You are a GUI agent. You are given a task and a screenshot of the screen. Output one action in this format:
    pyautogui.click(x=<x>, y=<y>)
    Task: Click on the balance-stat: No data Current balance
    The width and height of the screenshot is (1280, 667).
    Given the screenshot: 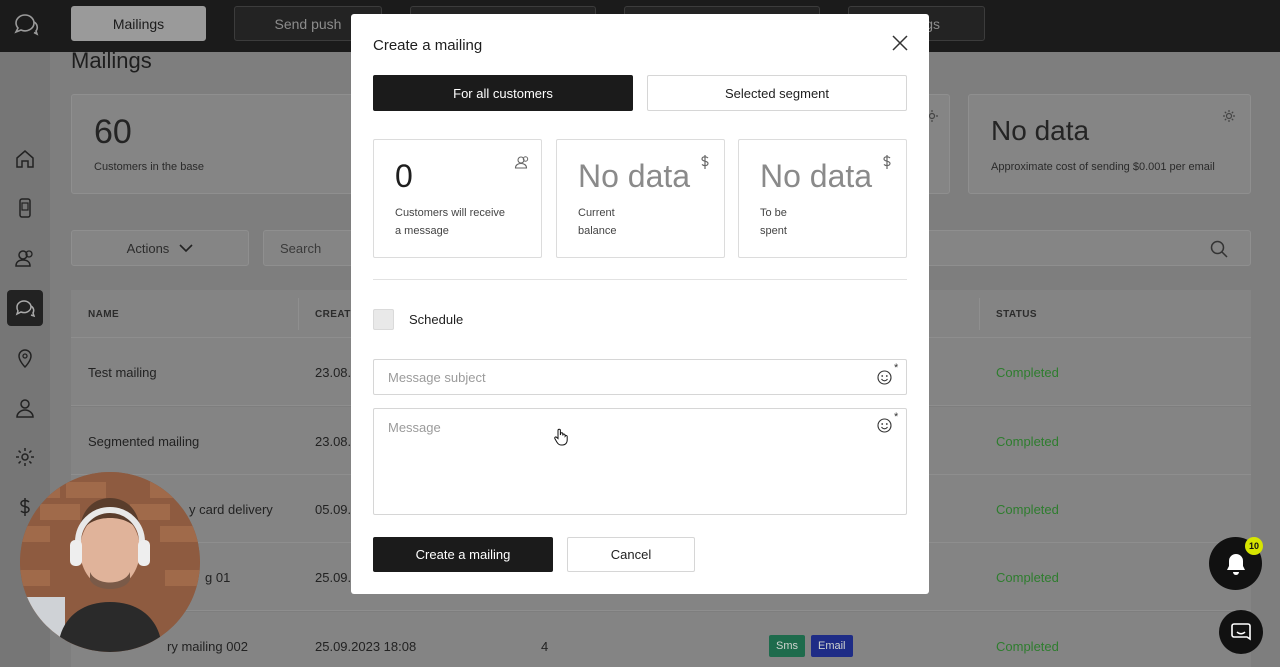 What is the action you would take?
    pyautogui.click(x=640, y=198)
    